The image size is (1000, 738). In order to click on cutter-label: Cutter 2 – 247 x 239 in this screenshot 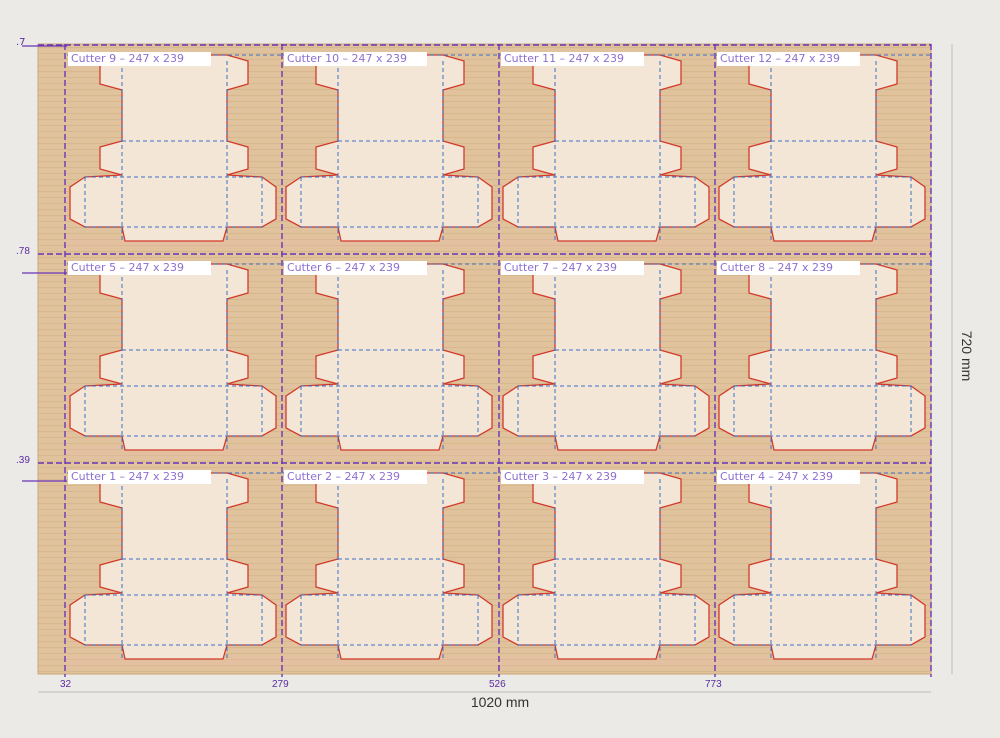, I will do `click(355, 477)`.